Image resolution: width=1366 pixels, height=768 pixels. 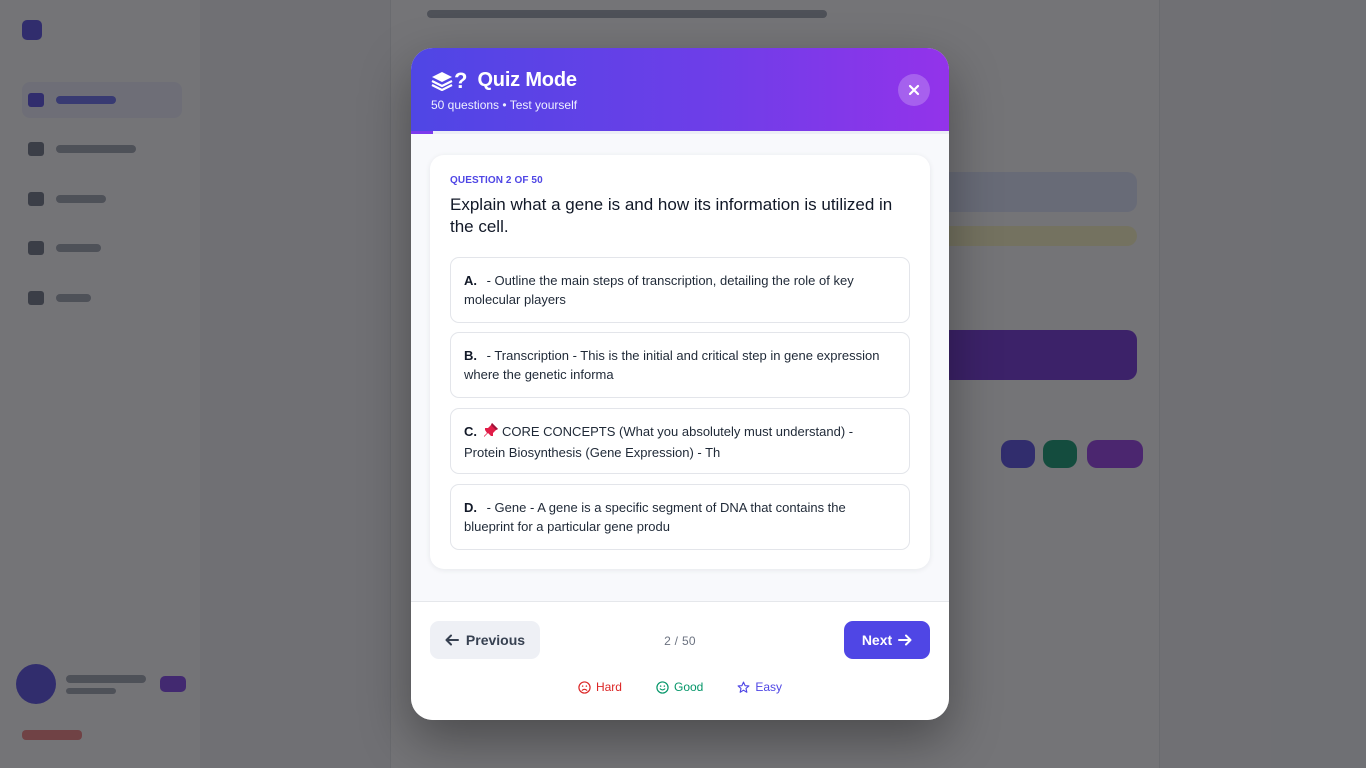 I want to click on rate-easy-button: Easy, so click(x=759, y=687).